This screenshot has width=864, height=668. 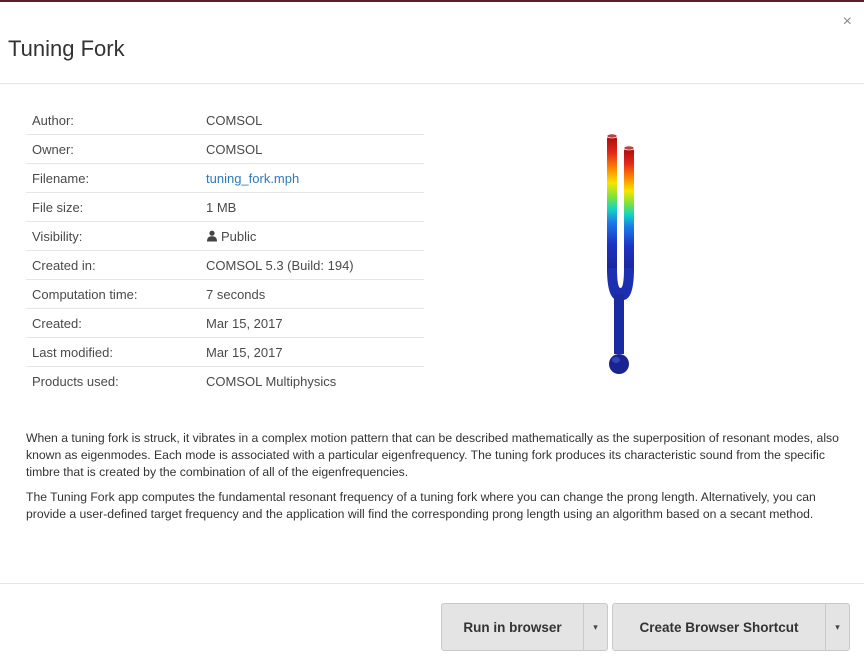 I want to click on detail-row-filename: Filename: tuning_fork.mph, so click(x=225, y=178).